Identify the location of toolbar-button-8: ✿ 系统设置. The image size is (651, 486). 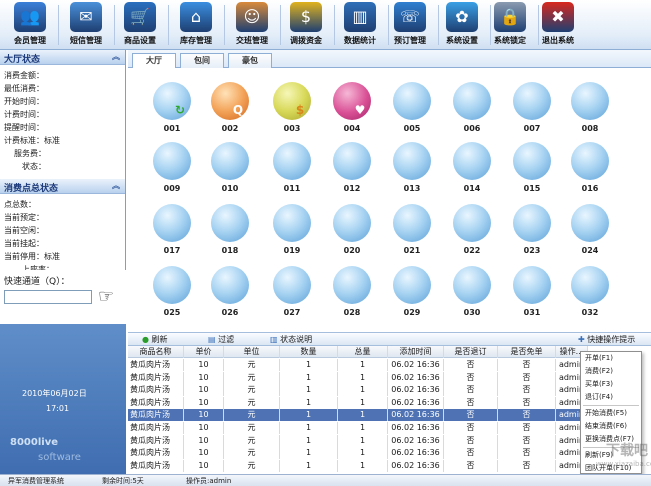
(462, 25).